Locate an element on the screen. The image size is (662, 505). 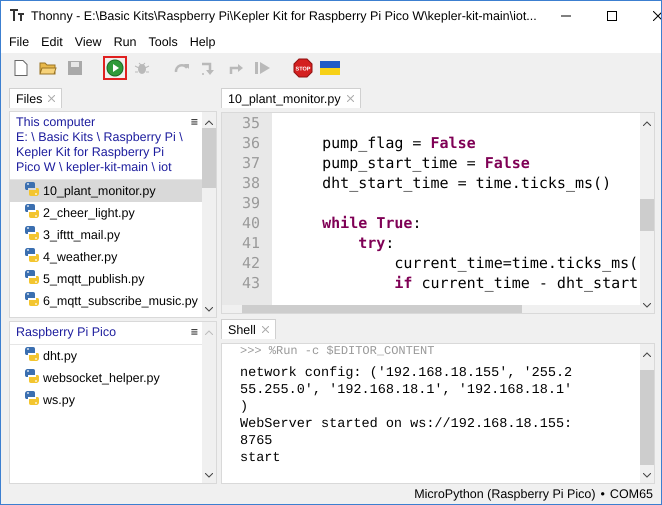
location-title: Raspberry Pi Pico is located at coordinates (101, 332).